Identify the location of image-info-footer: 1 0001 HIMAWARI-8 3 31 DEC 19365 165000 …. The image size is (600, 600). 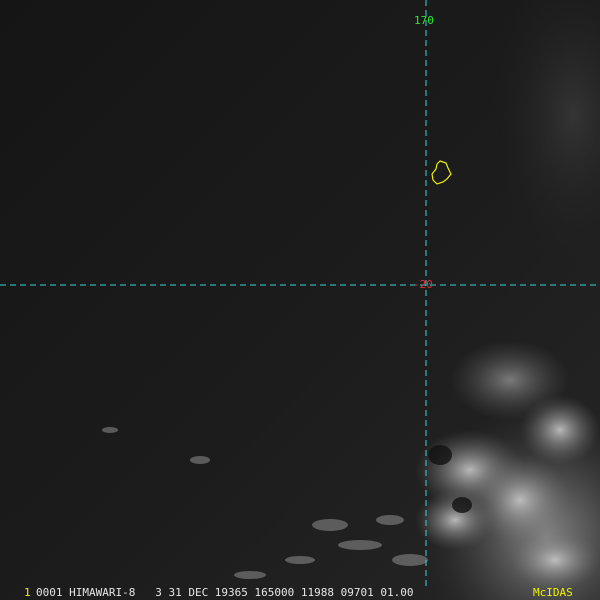
(300, 593).